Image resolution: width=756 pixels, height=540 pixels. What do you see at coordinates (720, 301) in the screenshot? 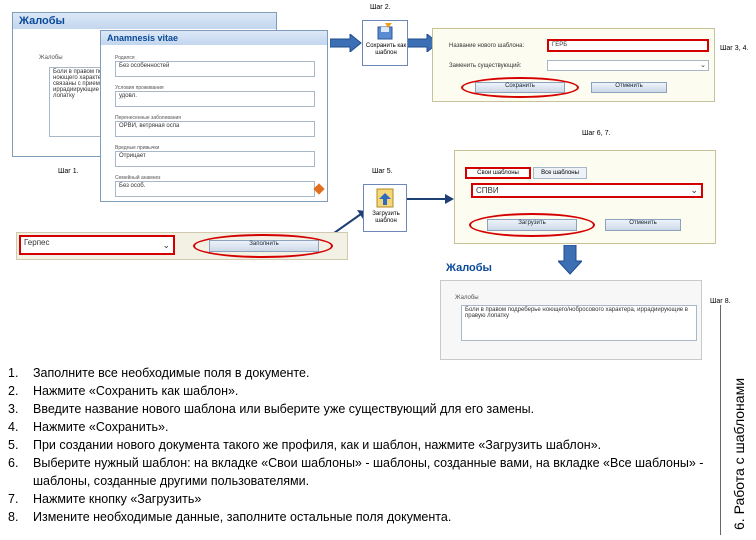
I see `step-8-label: Шаг 8.` at bounding box center [720, 301].